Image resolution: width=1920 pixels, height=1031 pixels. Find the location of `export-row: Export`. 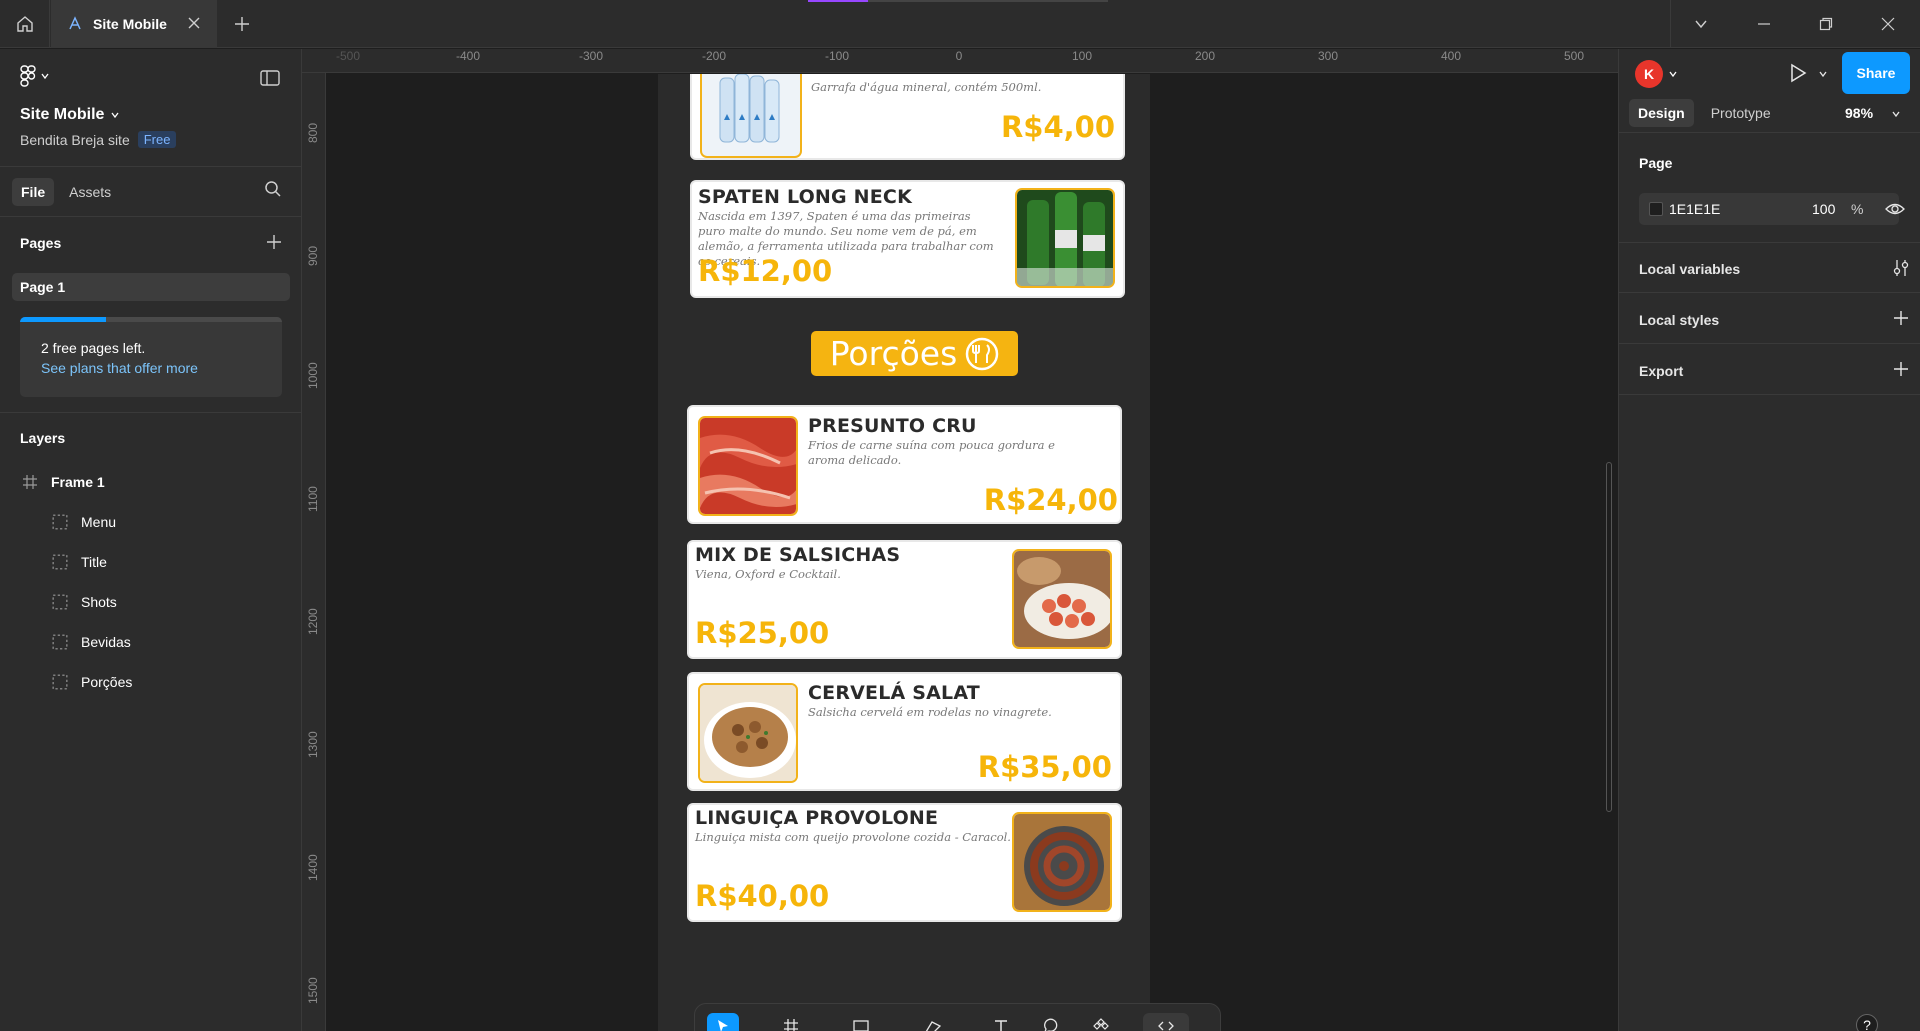

export-row: Export is located at coordinates (1774, 370).